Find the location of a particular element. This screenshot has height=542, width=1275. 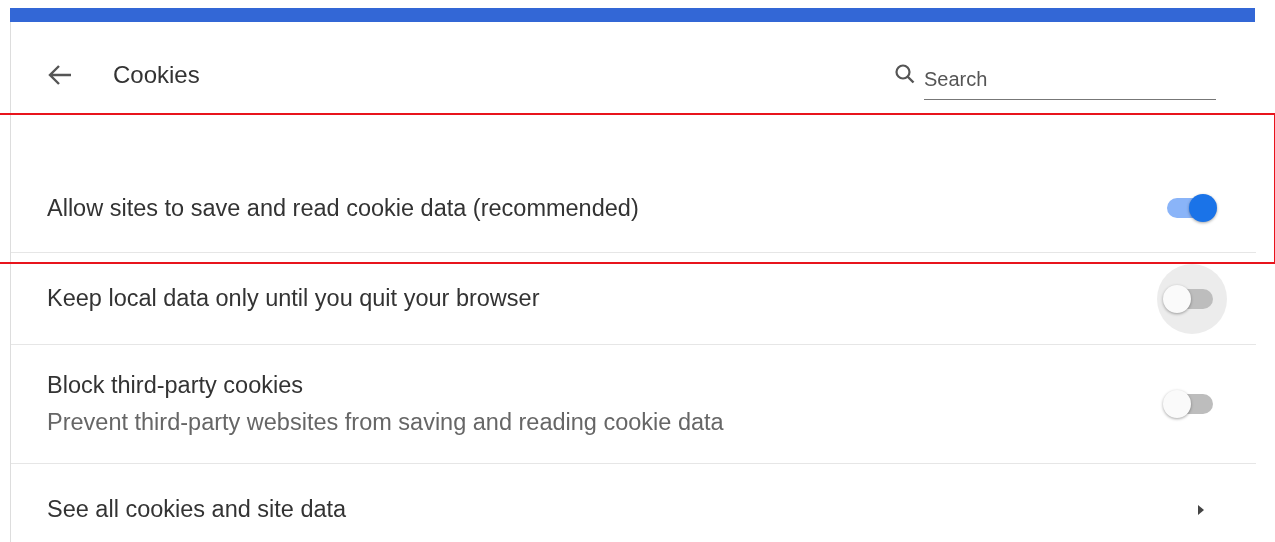

page-title: Cookies is located at coordinates (156, 75).